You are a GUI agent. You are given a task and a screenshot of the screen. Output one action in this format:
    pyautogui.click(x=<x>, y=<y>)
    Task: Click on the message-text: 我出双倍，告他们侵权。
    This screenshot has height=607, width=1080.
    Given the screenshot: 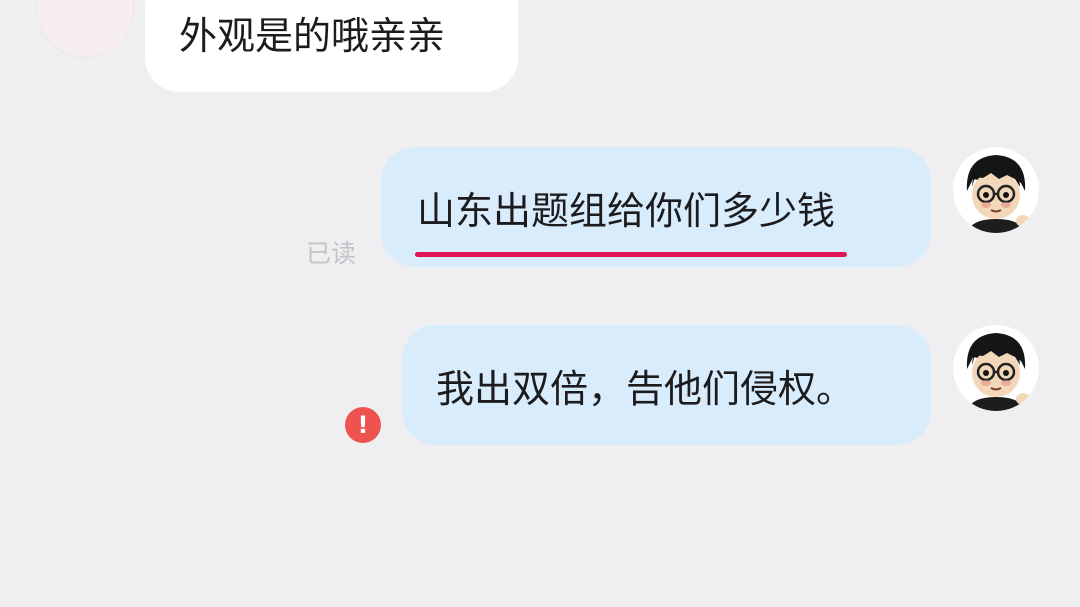 What is the action you would take?
    pyautogui.click(x=645, y=388)
    